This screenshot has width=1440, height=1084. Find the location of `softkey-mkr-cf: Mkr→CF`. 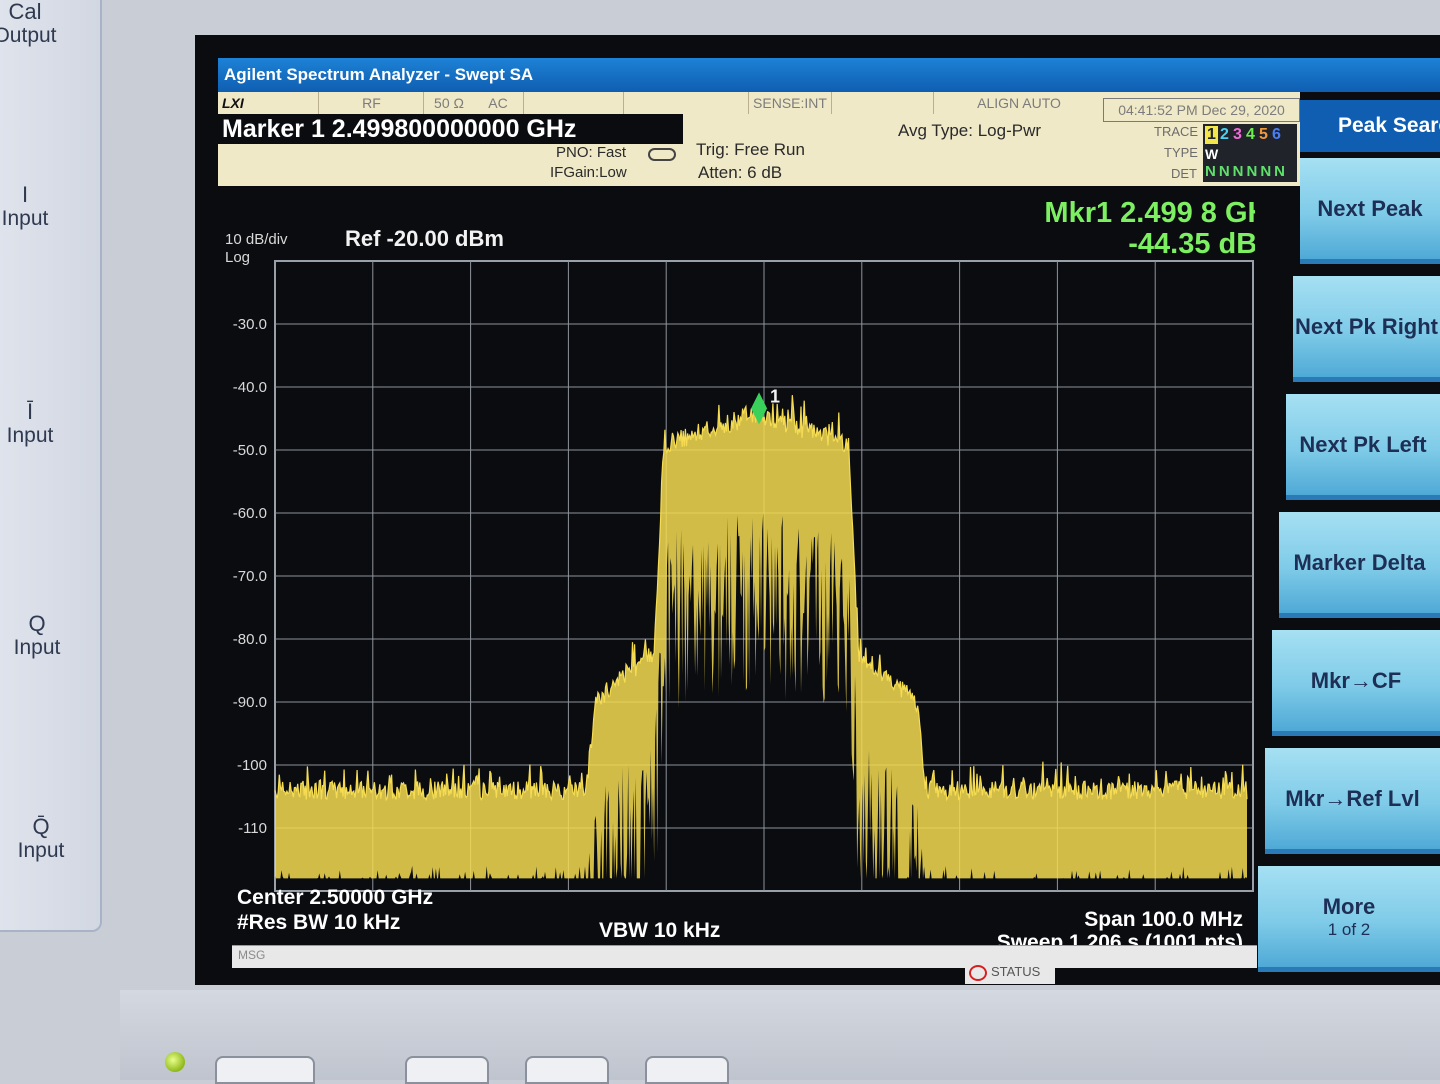

softkey-mkr-cf: Mkr→CF is located at coordinates (1356, 683).